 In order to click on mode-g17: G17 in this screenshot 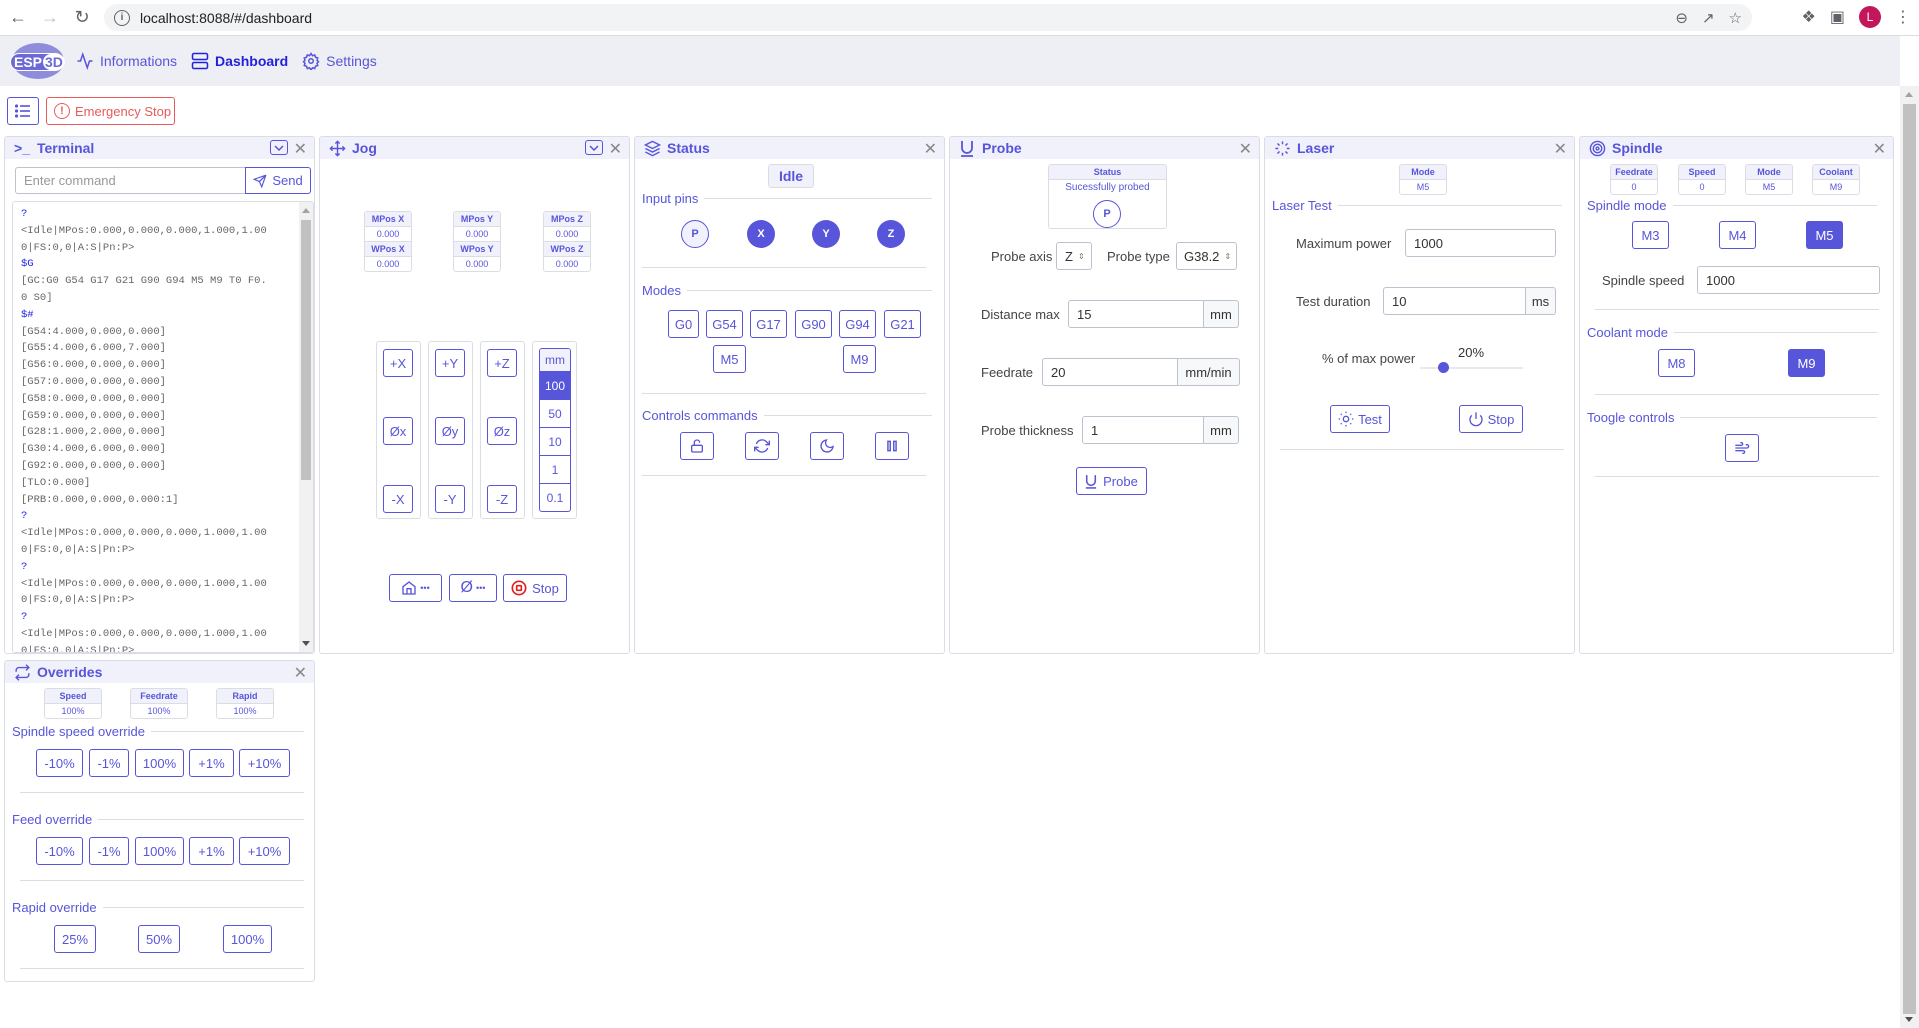, I will do `click(768, 324)`.